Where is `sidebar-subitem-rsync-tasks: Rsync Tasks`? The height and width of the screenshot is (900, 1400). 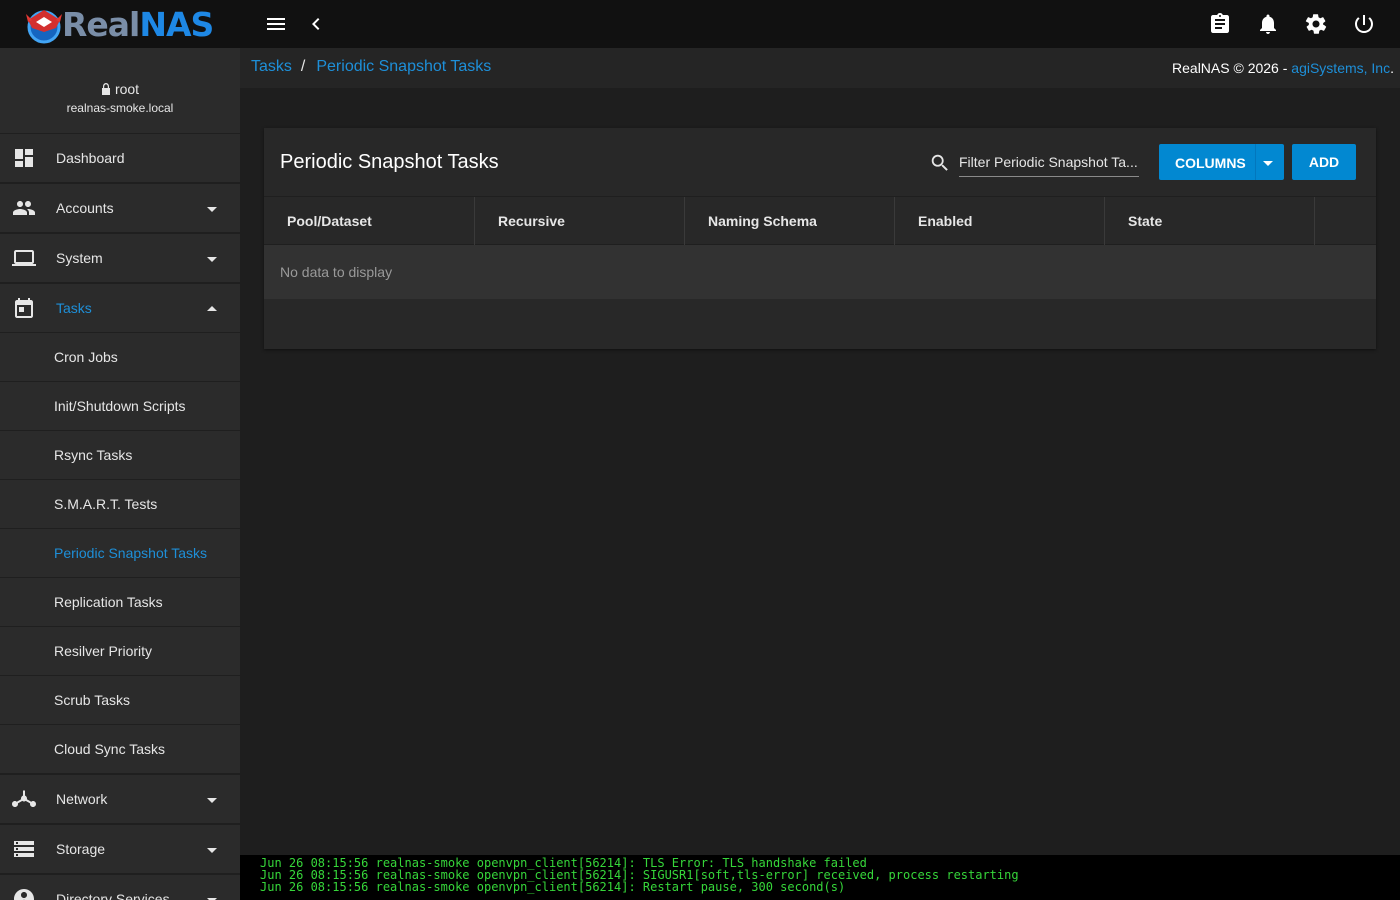
sidebar-subitem-rsync-tasks: Rsync Tasks is located at coordinates (120, 455).